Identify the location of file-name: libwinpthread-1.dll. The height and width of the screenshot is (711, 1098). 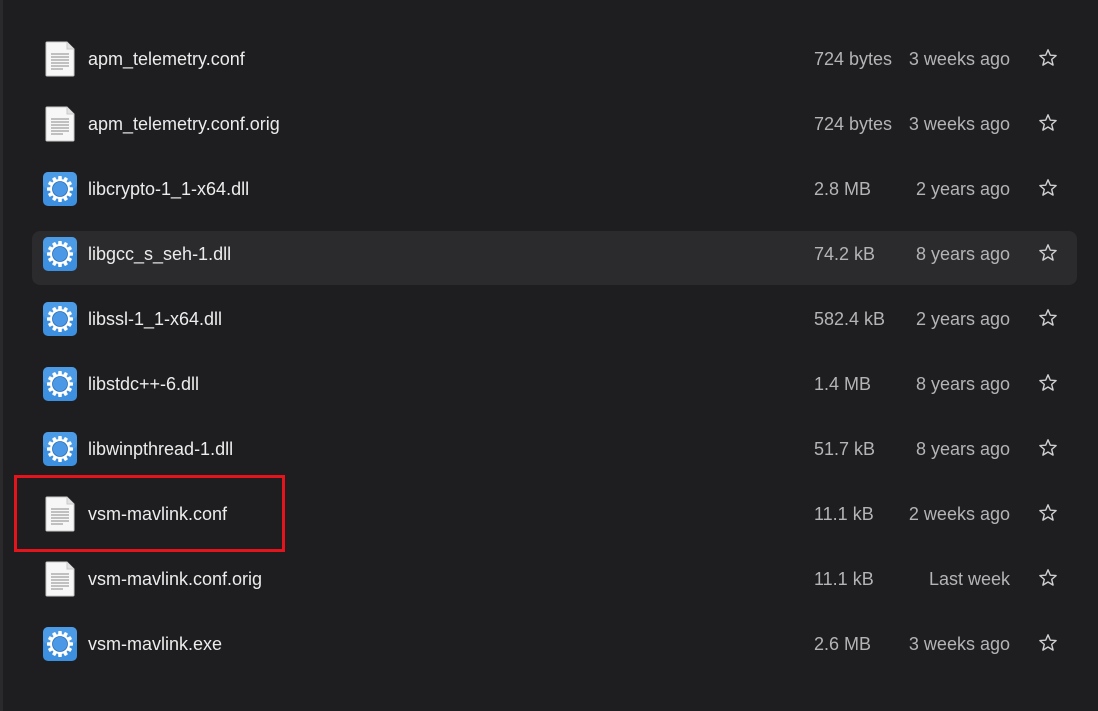
(161, 449).